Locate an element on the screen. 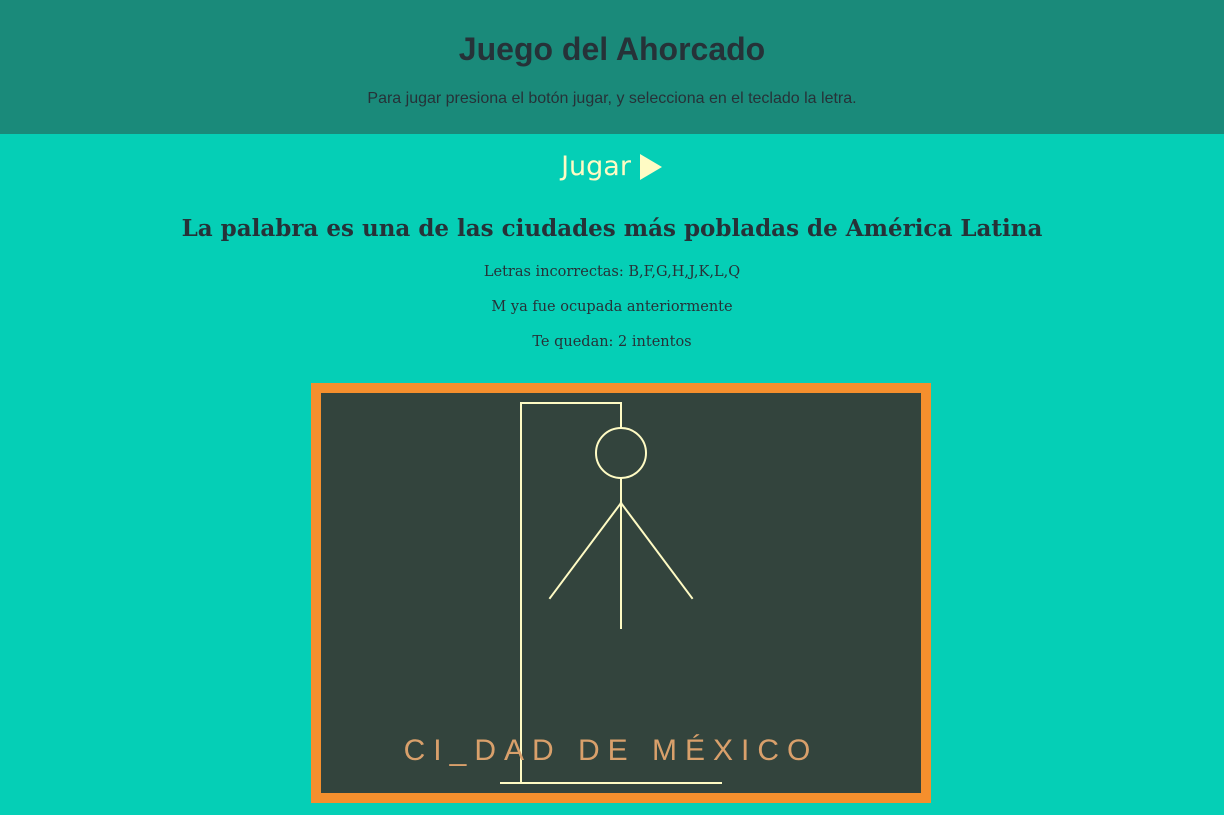  guessed-word: CI_DAD DE MÉXICO is located at coordinates (611, 750).